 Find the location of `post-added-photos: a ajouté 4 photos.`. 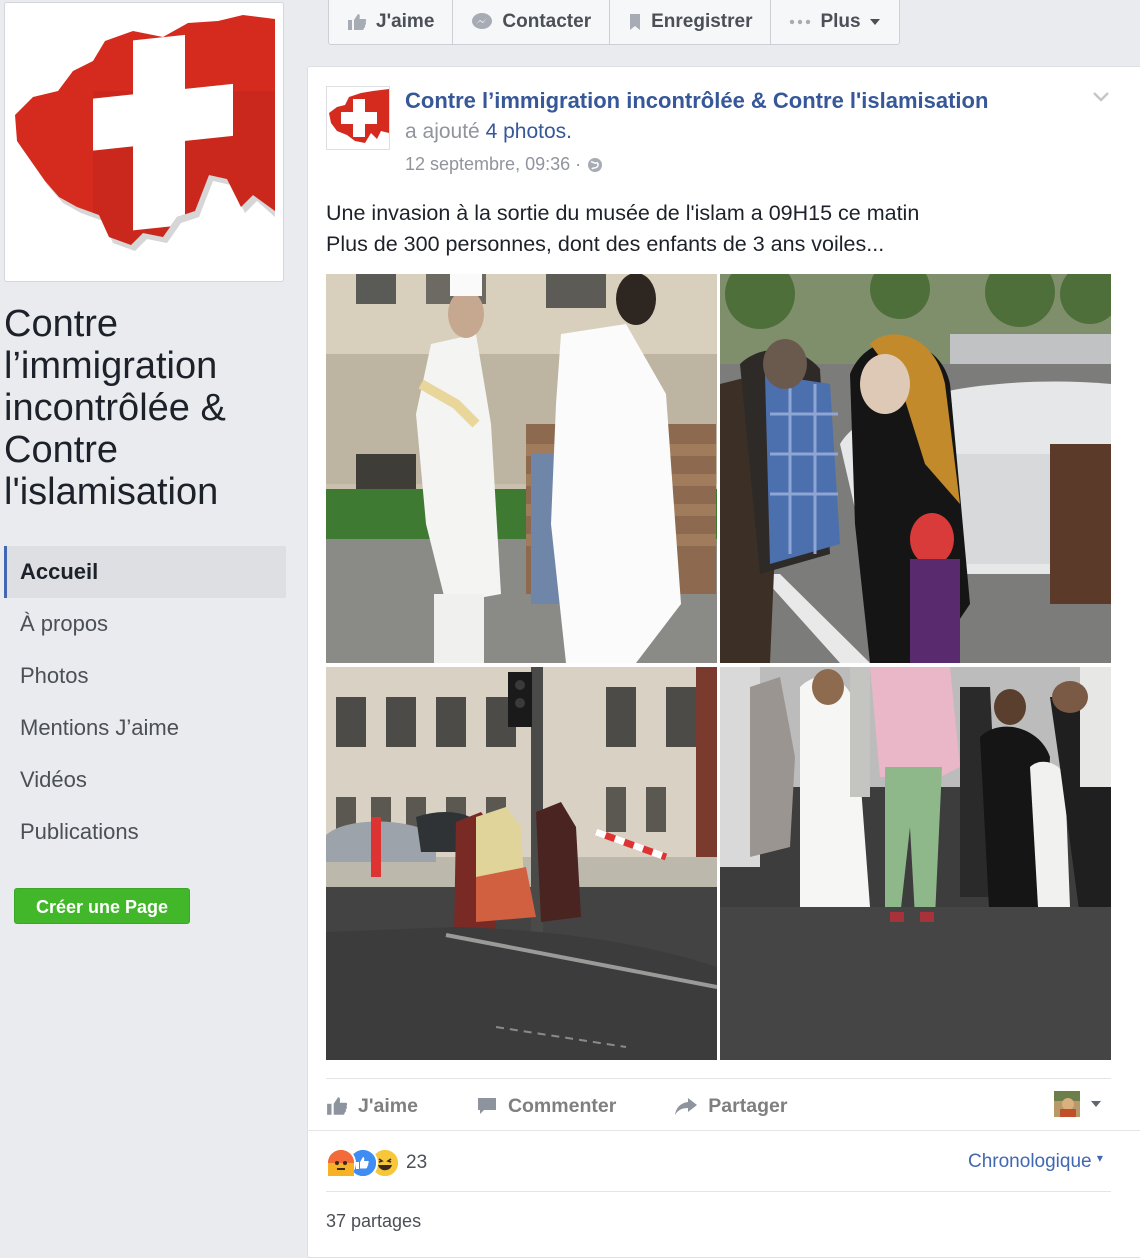

post-added-photos: a ajouté 4 photos. is located at coordinates (488, 132).